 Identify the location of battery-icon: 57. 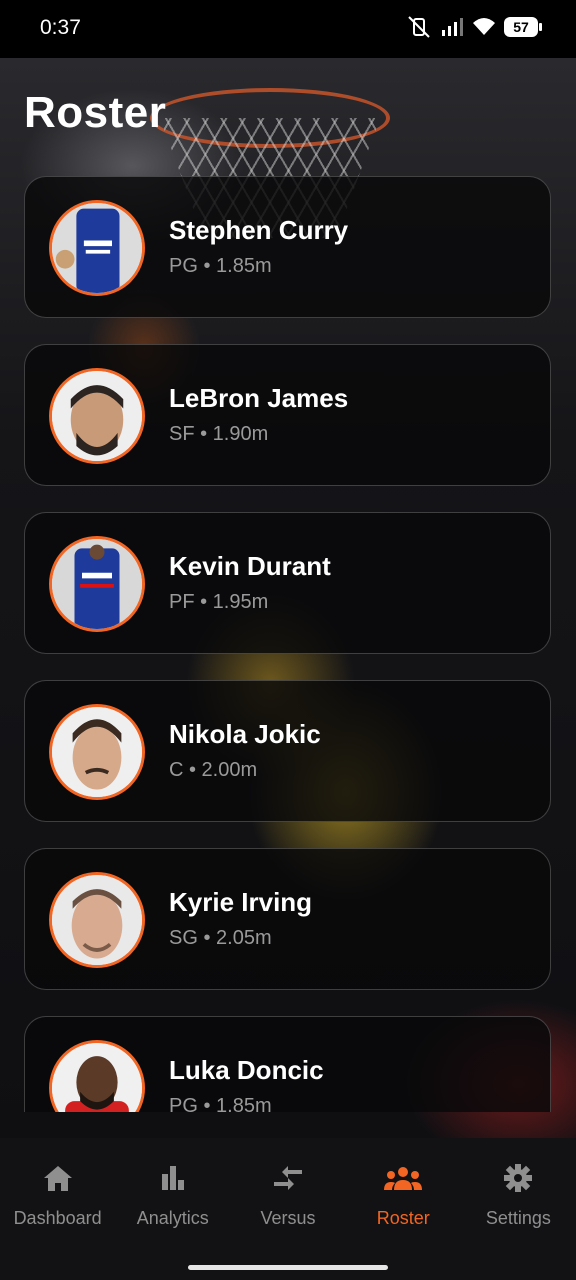
(523, 27).